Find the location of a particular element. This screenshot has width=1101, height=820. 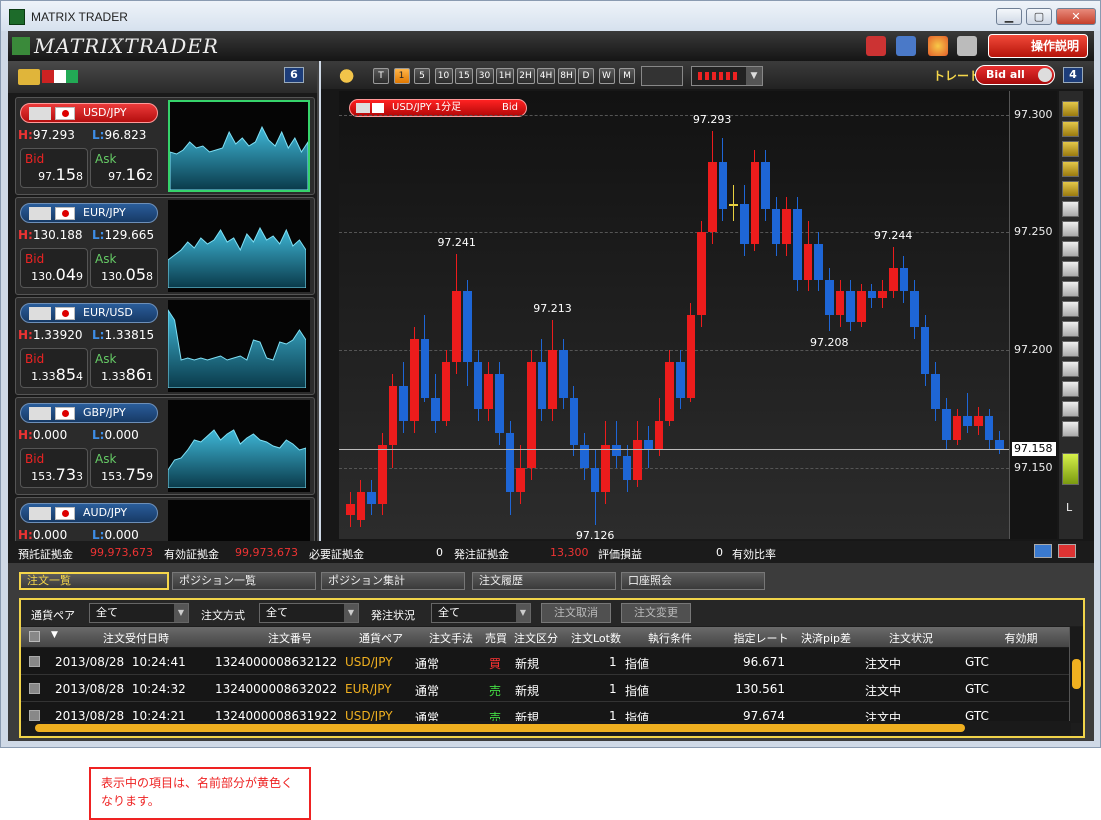

maximize-button: ▢ is located at coordinates (1039, 16).